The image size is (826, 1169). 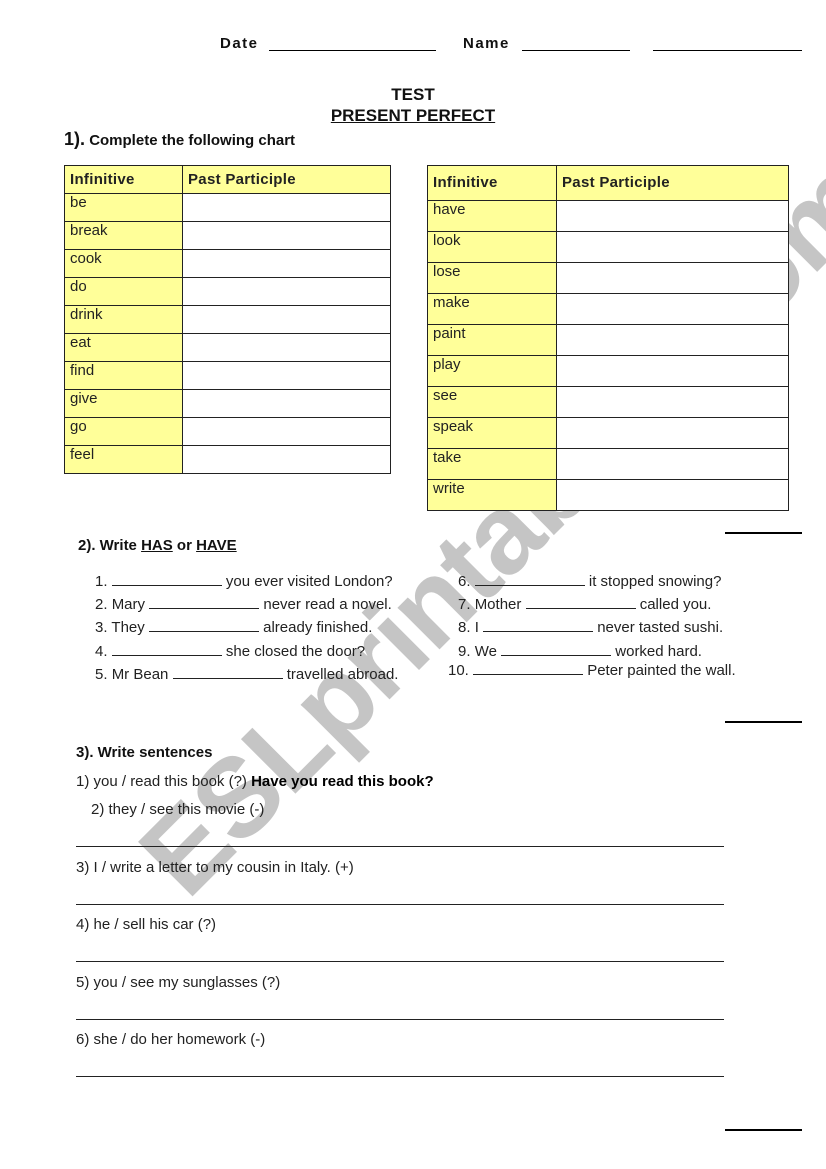 I want to click on item-rest: Peter painted the wall., so click(x=661, y=670).